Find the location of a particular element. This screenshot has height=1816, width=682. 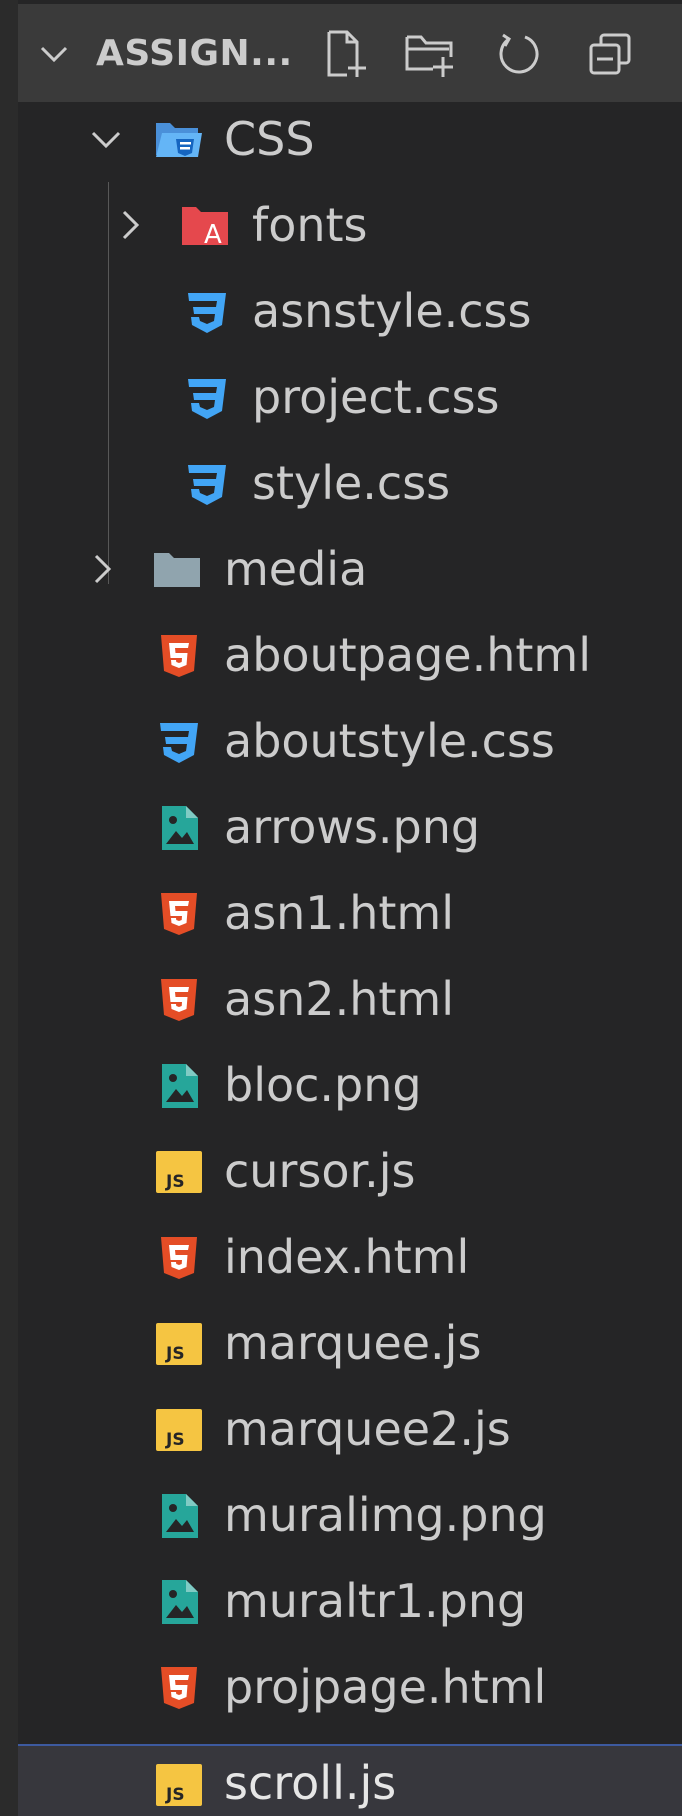

tree-file-aboutstyle-css: aboutstyle.css is located at coordinates (350, 741).